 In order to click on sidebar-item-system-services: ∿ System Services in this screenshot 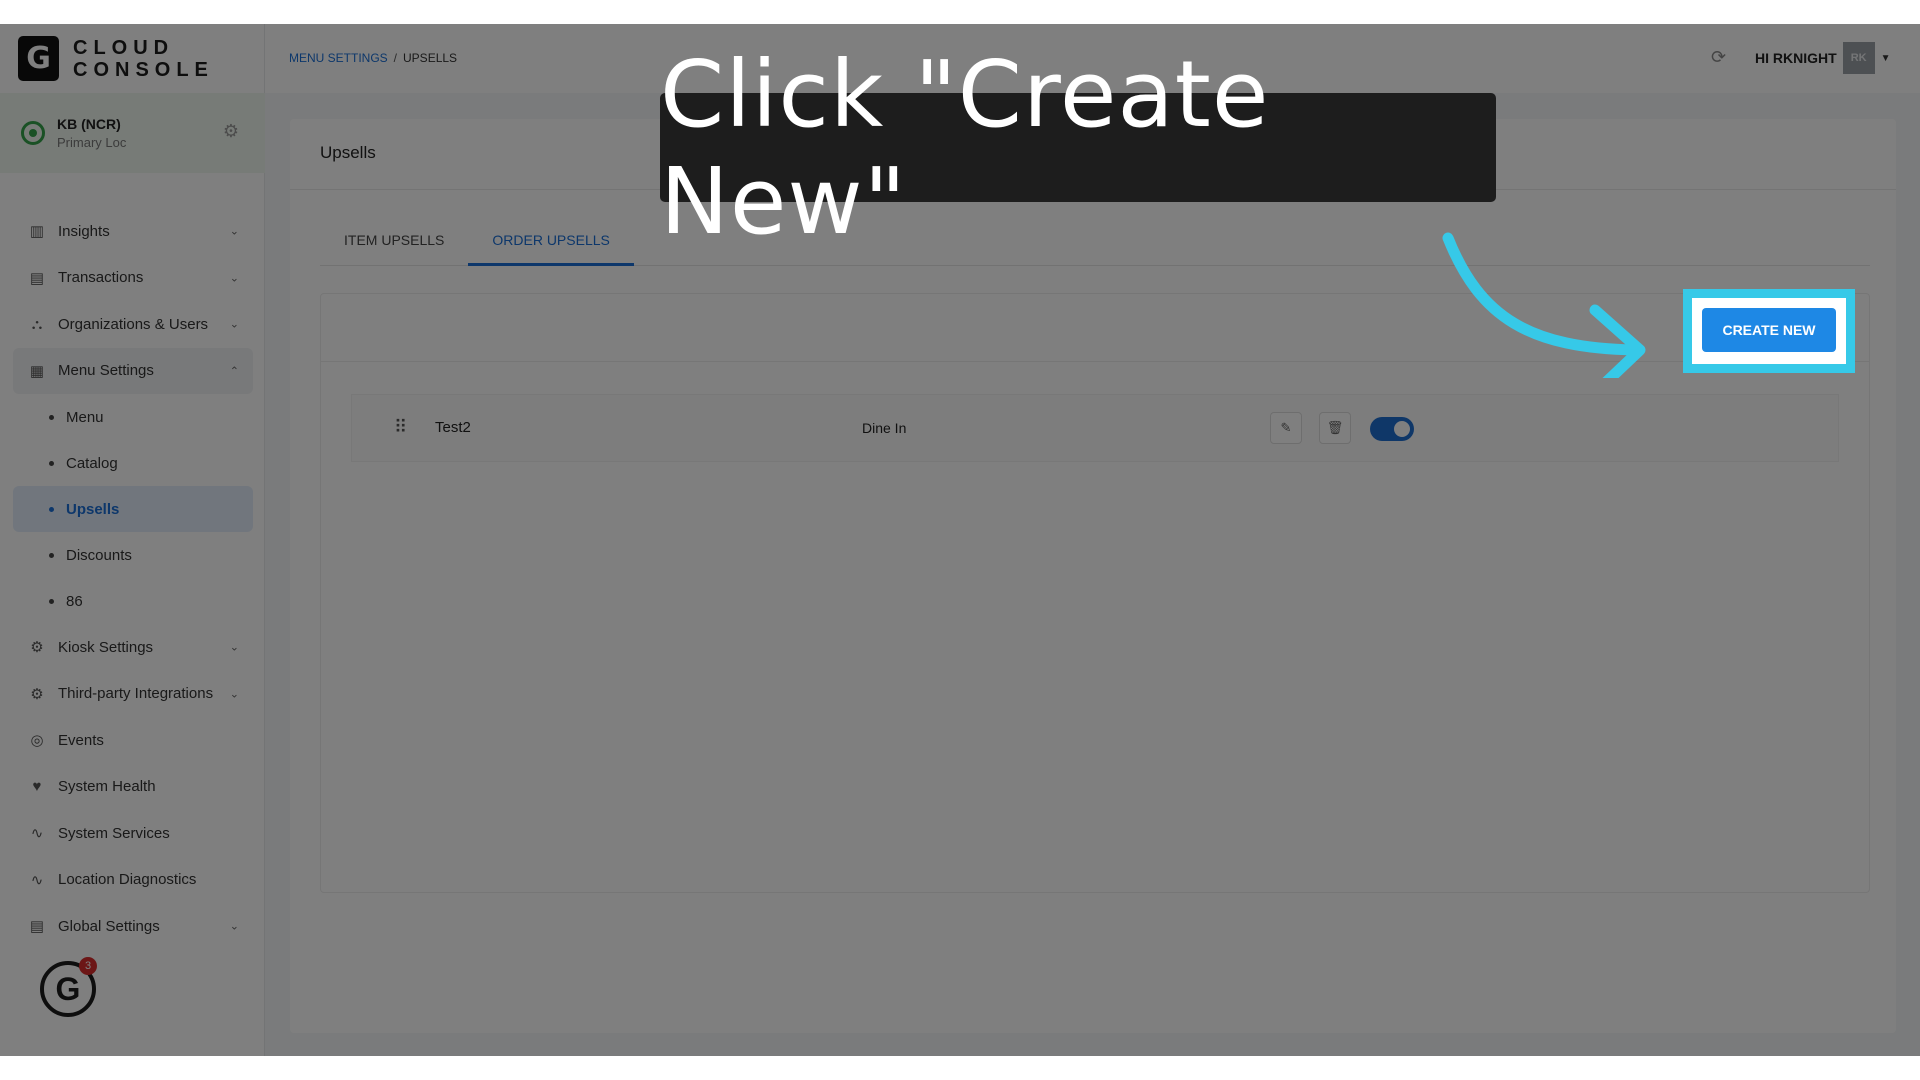, I will do `click(133, 833)`.